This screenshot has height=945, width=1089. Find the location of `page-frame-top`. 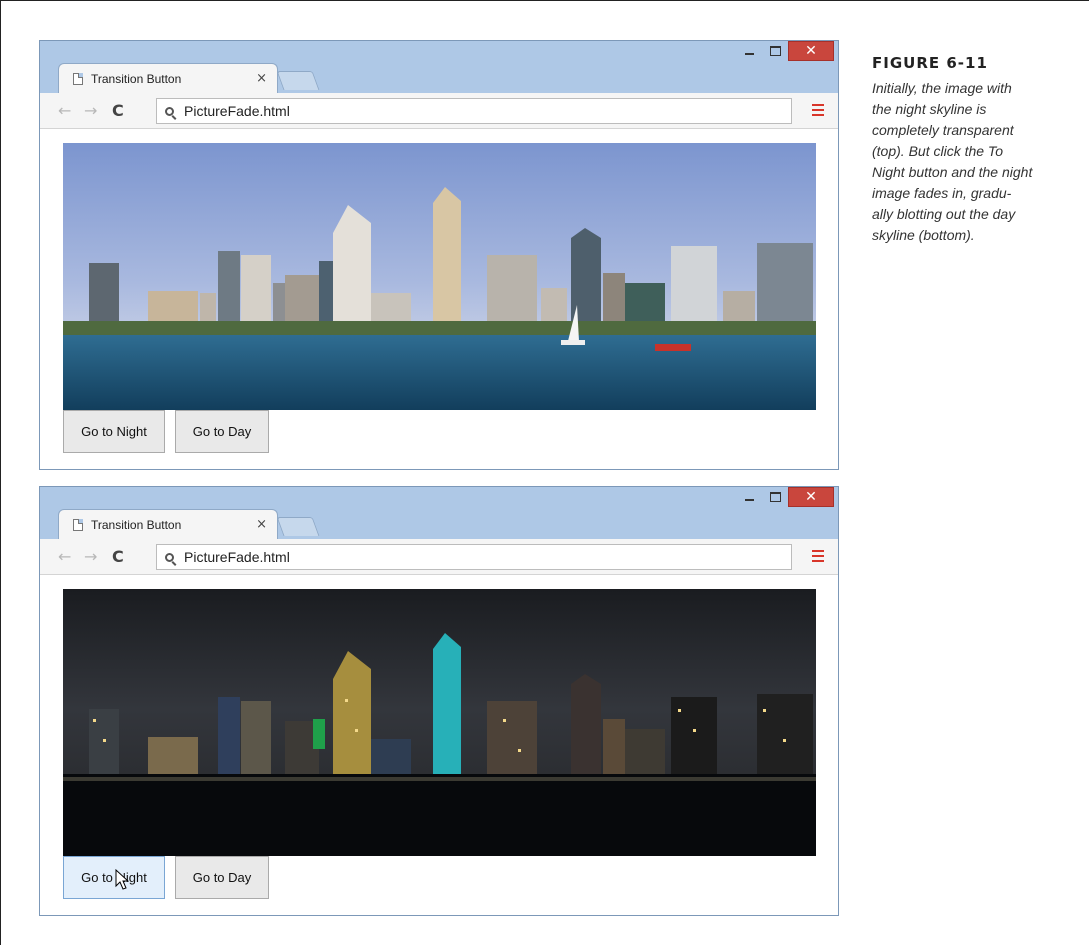

page-frame-top is located at coordinates (544, 0).